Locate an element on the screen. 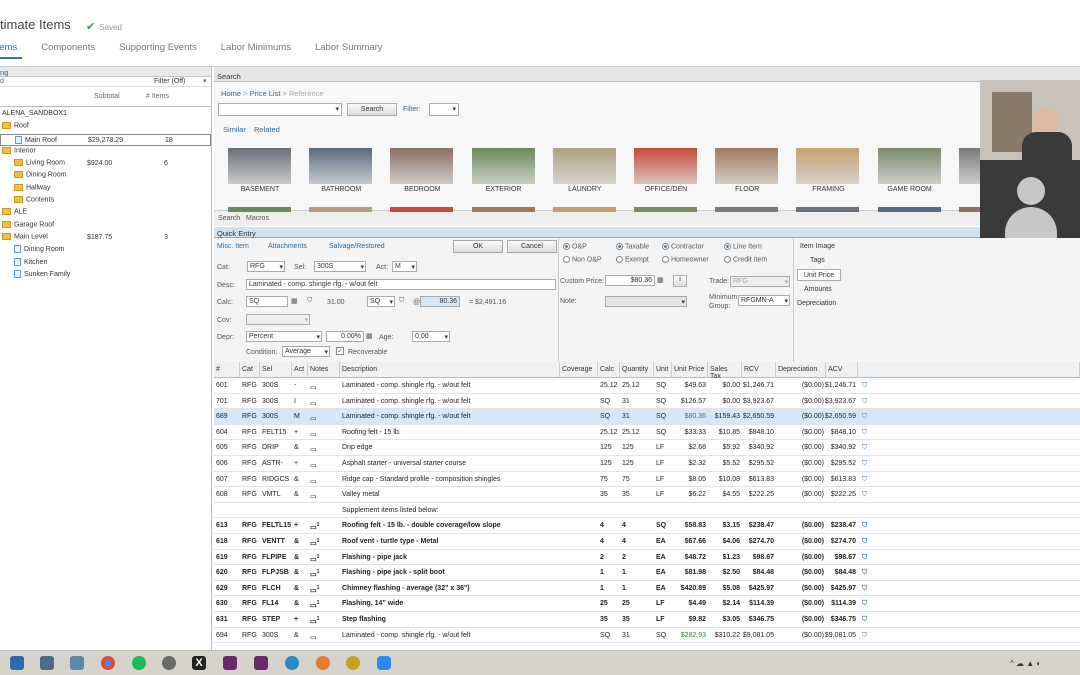  depr-select: Percent ▾ is located at coordinates (284, 336).